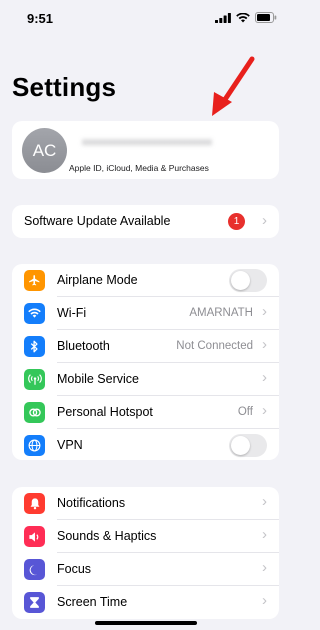  What do you see at coordinates (139, 168) in the screenshot?
I see `profile-subtitle: Apple ID, iCloud, Media & Purchases` at bounding box center [139, 168].